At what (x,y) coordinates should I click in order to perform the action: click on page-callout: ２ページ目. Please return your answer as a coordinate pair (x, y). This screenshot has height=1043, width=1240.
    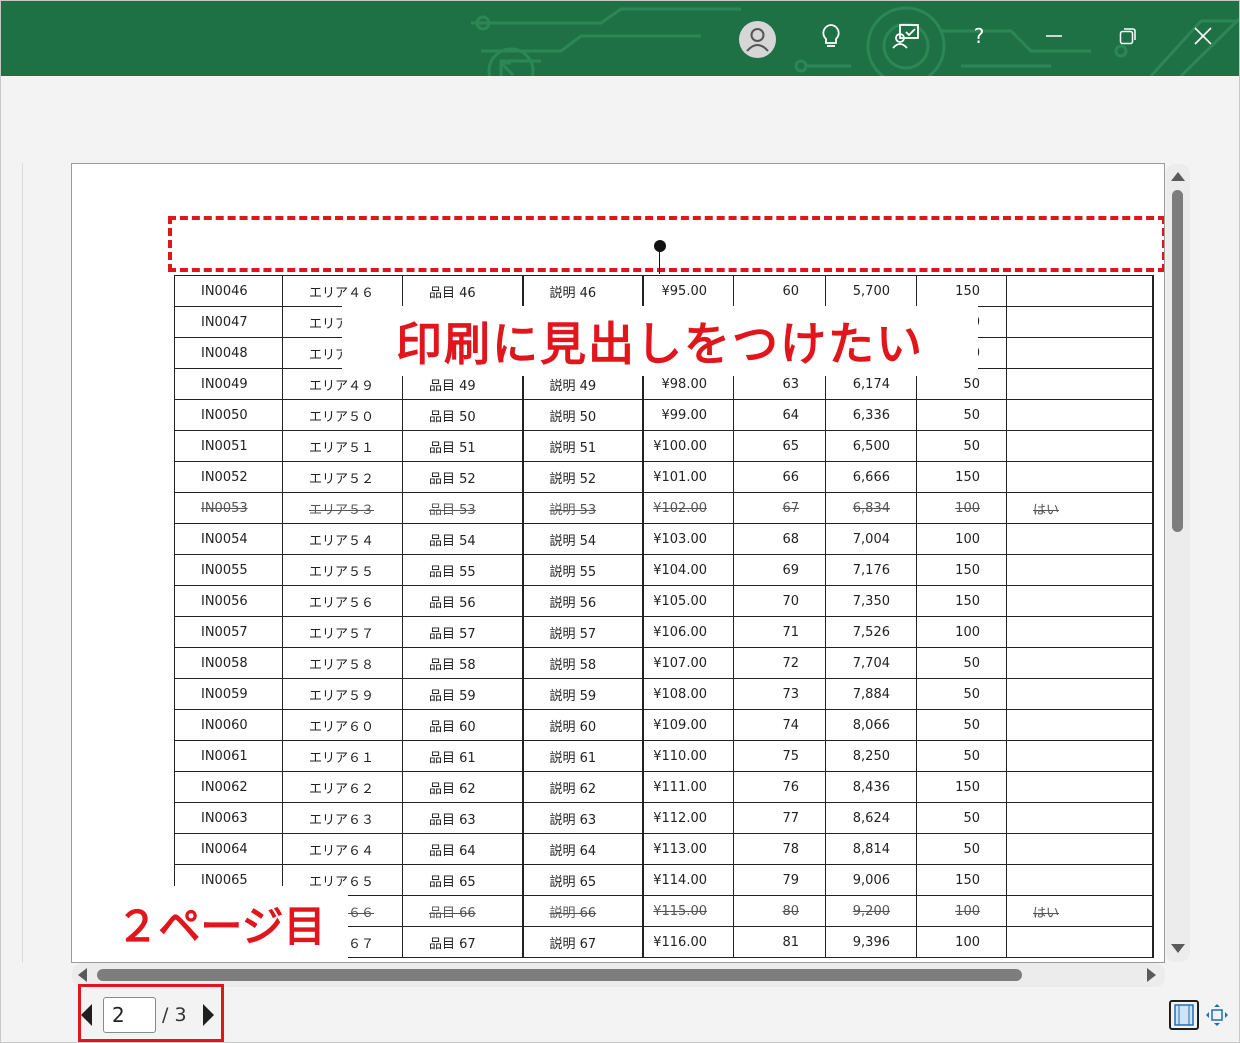
    Looking at the image, I should click on (221, 923).